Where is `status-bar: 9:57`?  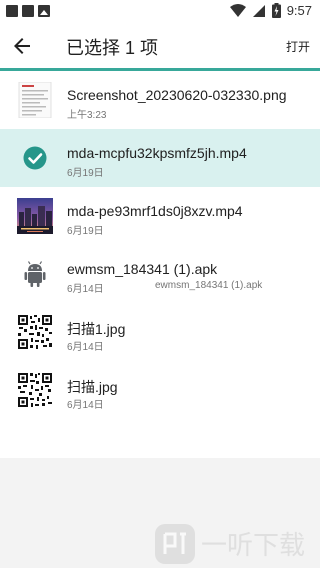 status-bar: 9:57 is located at coordinates (160, 12).